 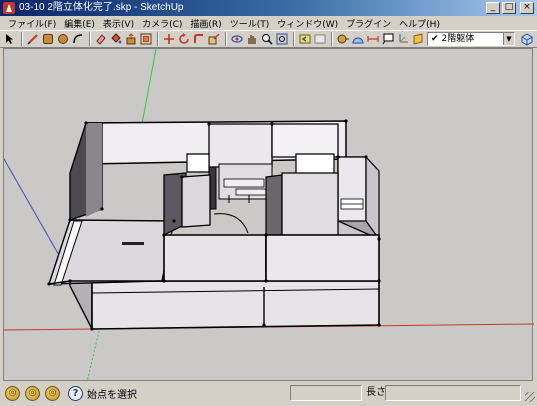 I want to click on rectangle-icon, so click(x=47, y=39).